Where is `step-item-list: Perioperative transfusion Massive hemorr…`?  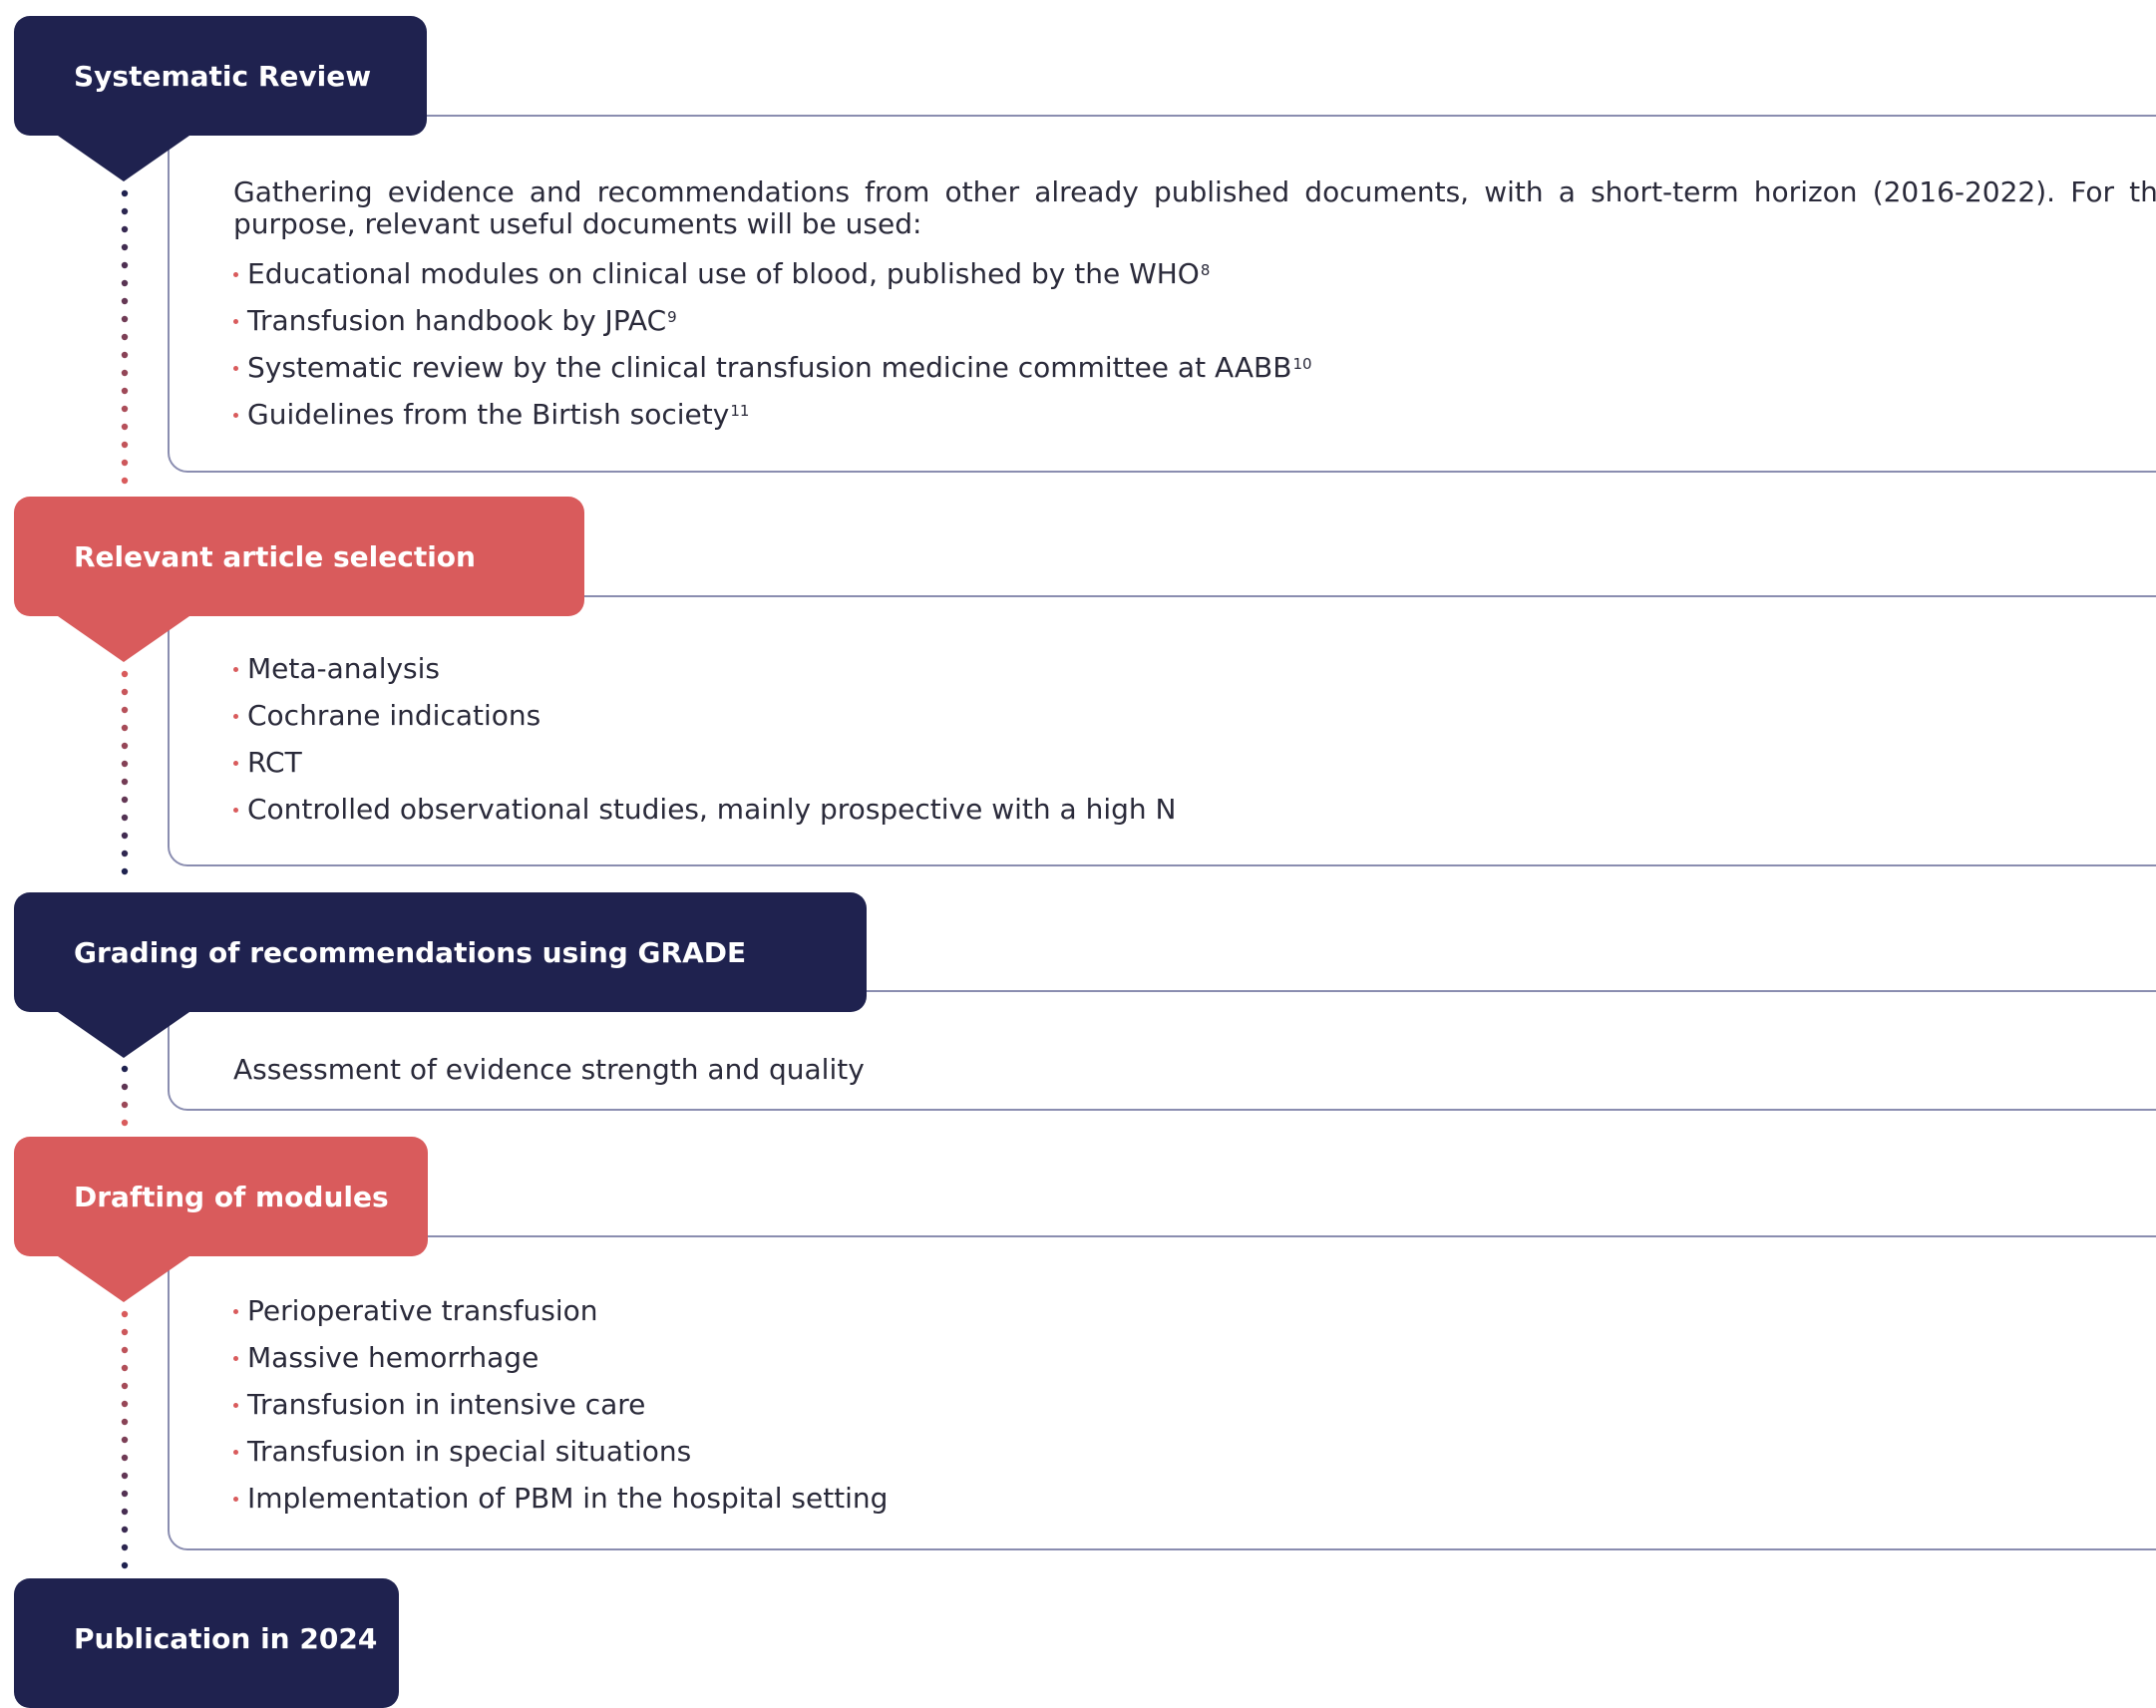 step-item-list: Perioperative transfusion Massive hemorr… is located at coordinates (1194, 1413).